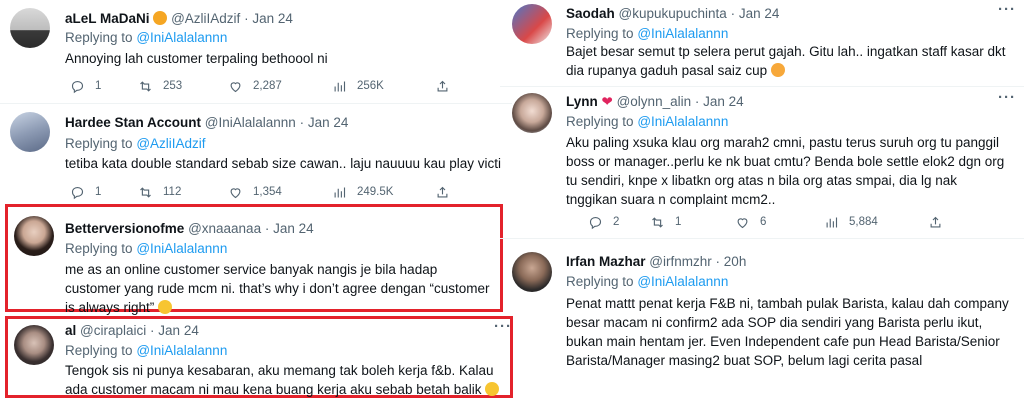 The height and width of the screenshot is (404, 1024). What do you see at coordinates (582, 101) in the screenshot?
I see `display-name: Lynn` at bounding box center [582, 101].